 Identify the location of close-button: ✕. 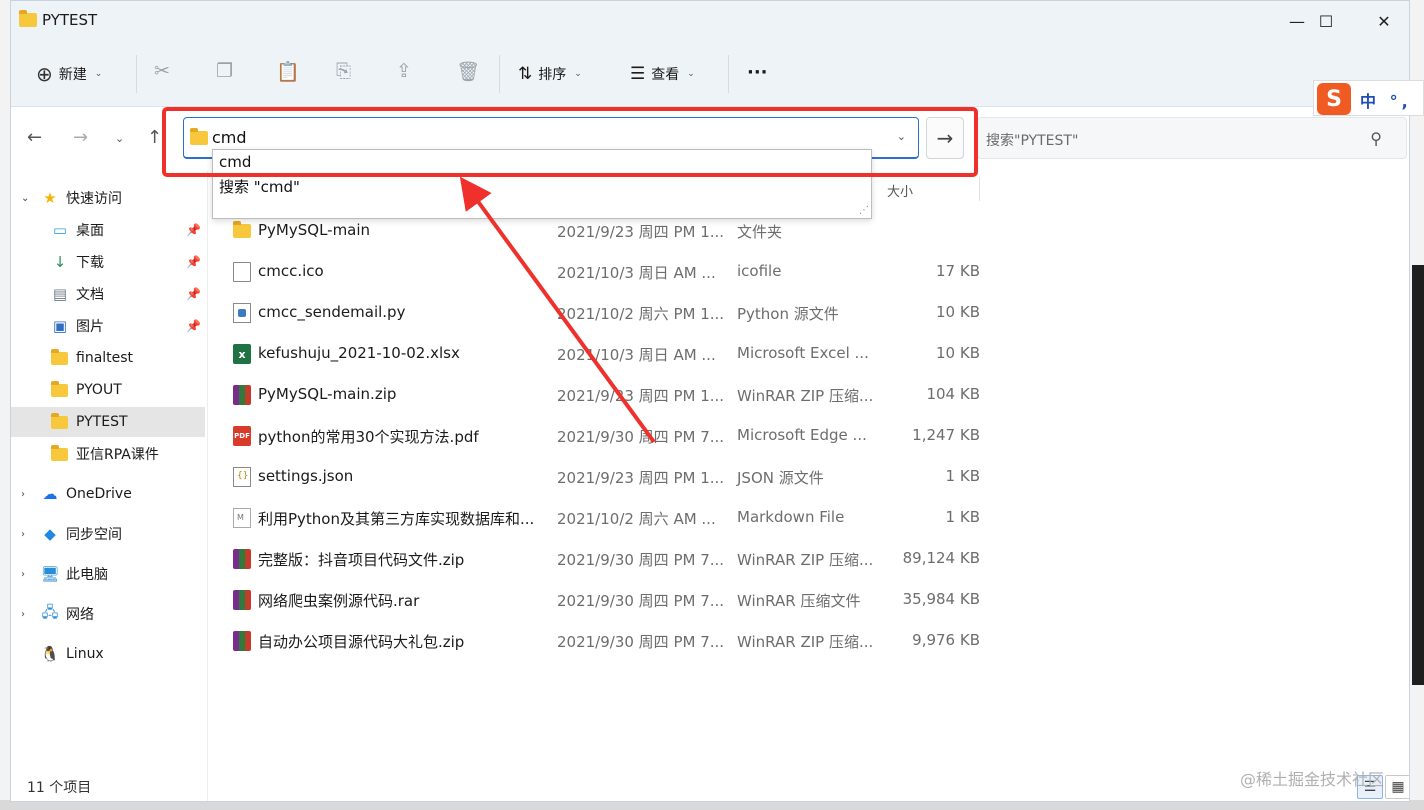
(1382, 21).